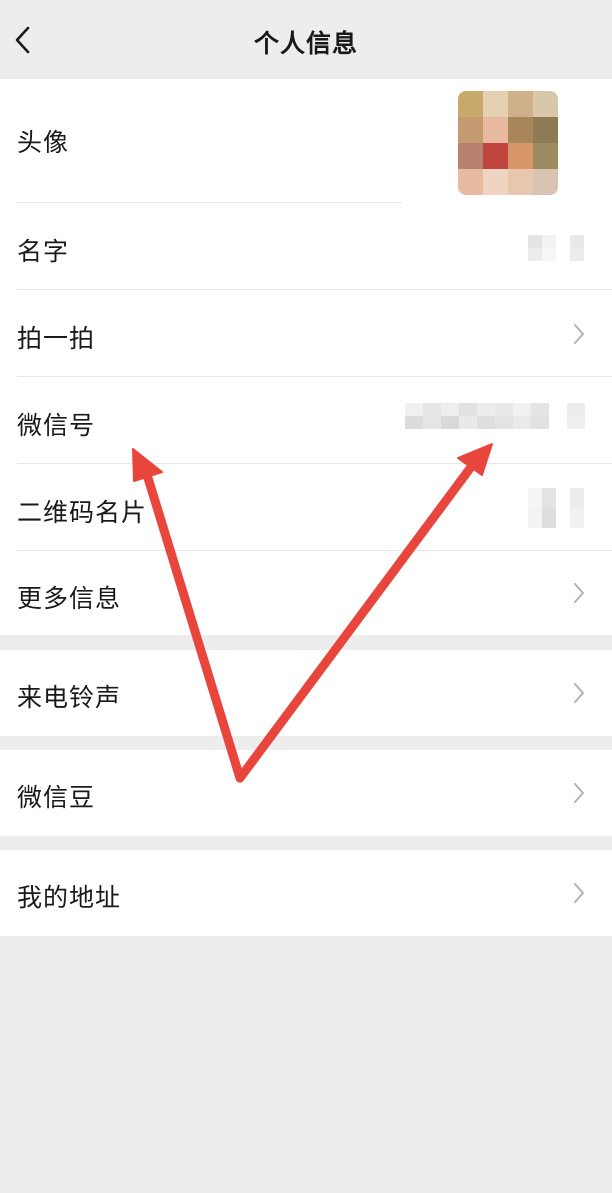 This screenshot has height=1193, width=612. Describe the element at coordinates (56, 425) in the screenshot. I see `row-label: 微信号` at that location.